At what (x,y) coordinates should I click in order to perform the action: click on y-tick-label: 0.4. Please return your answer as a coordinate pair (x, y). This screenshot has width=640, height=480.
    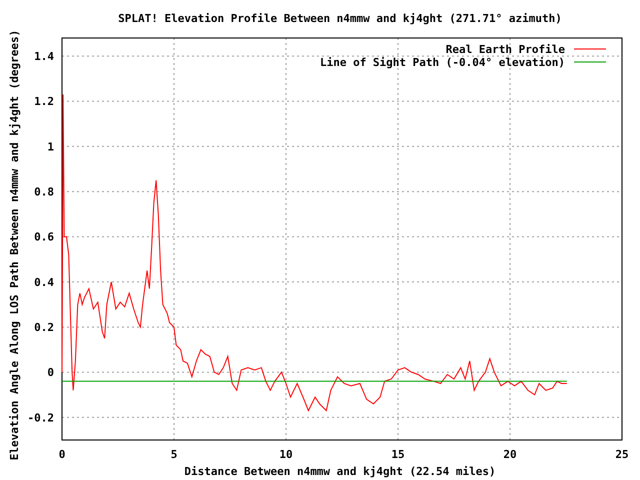
    Looking at the image, I should click on (44, 282).